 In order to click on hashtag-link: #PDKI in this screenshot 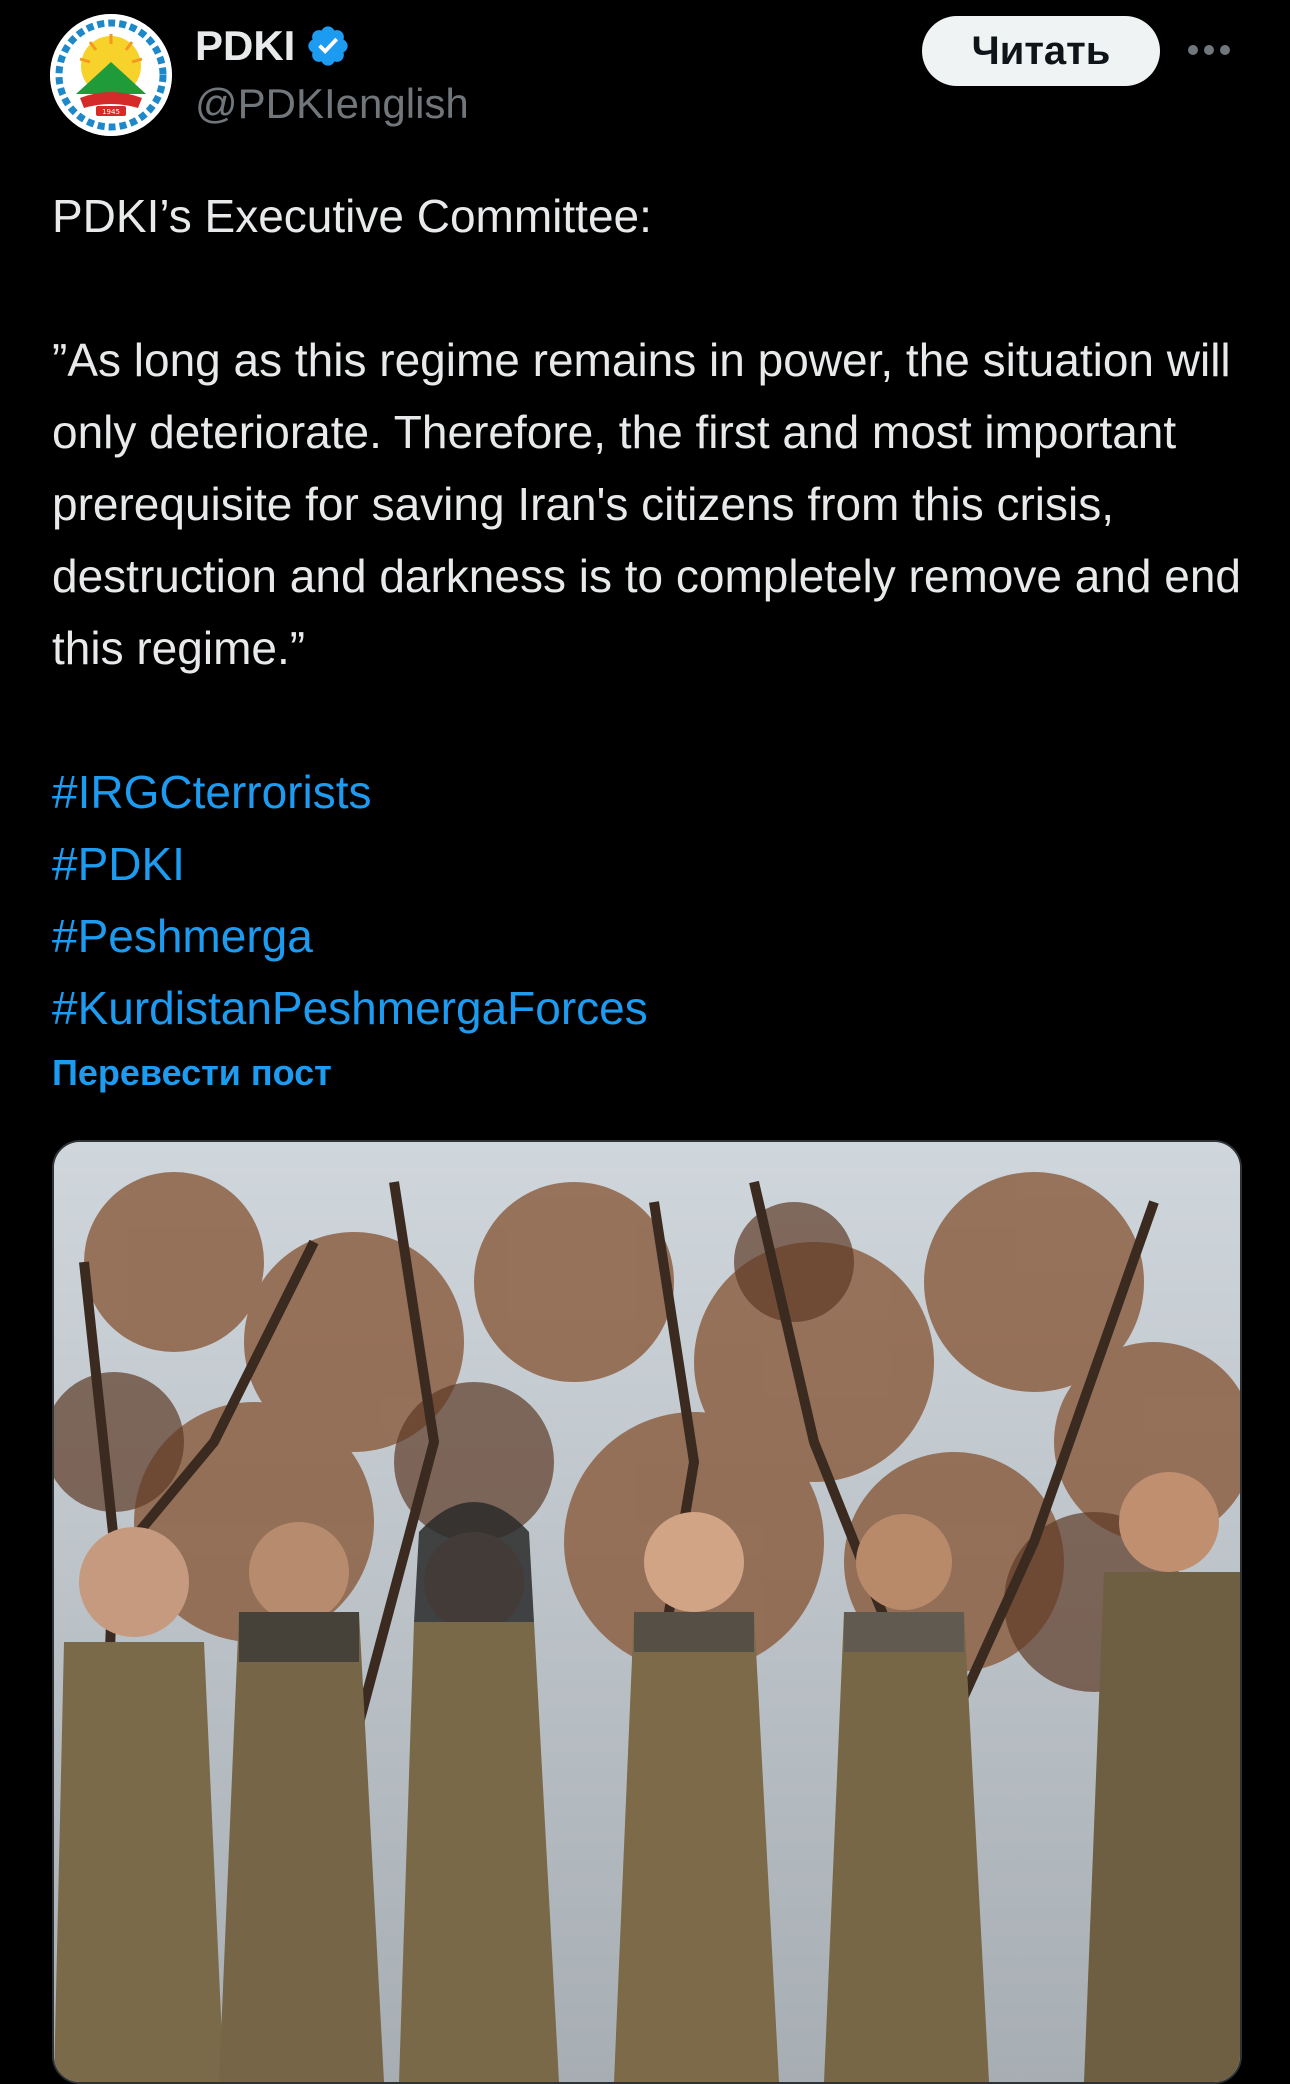, I will do `click(647, 864)`.